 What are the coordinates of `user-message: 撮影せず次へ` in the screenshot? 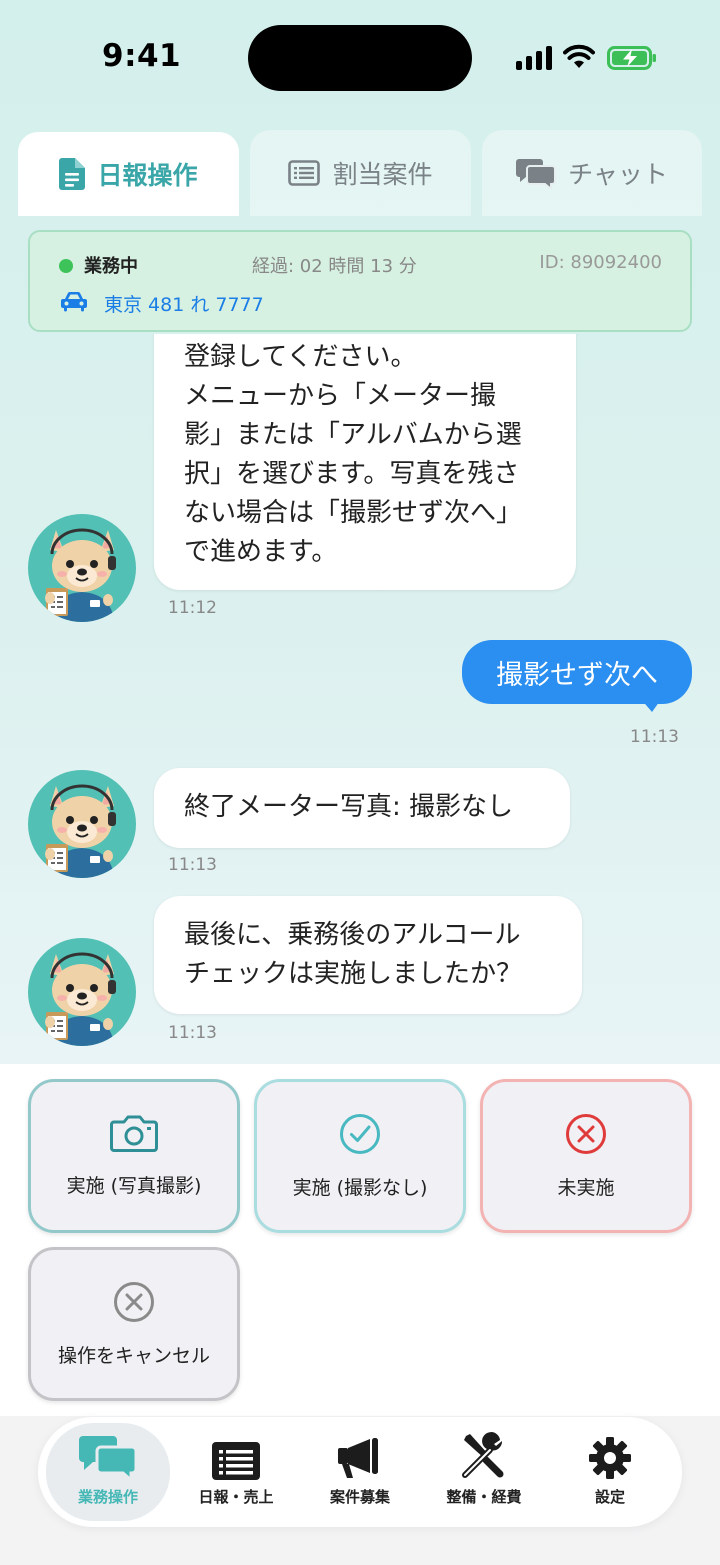 It's located at (577, 672).